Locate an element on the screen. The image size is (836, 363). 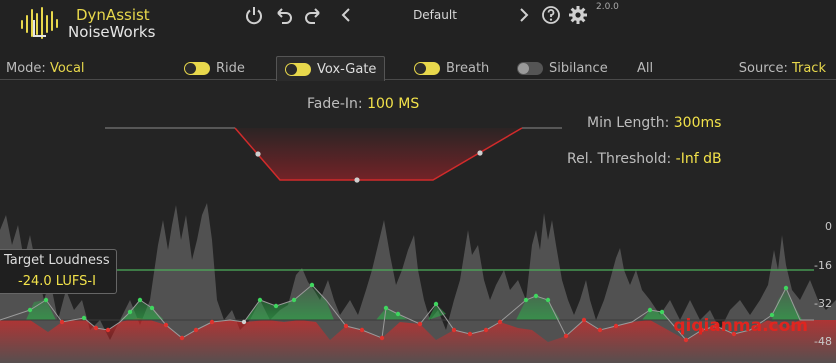
target-loudness-label: Target Loudness is located at coordinates (57, 260).